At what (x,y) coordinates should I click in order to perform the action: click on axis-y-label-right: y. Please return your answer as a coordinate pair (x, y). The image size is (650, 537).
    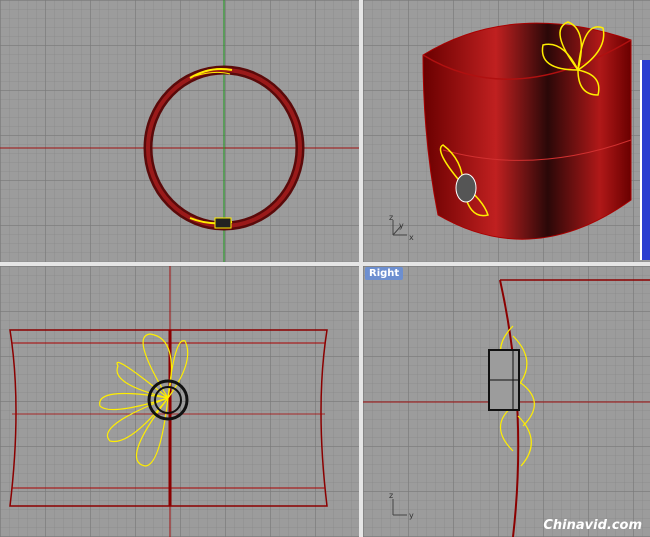
    Looking at the image, I should click on (411, 515).